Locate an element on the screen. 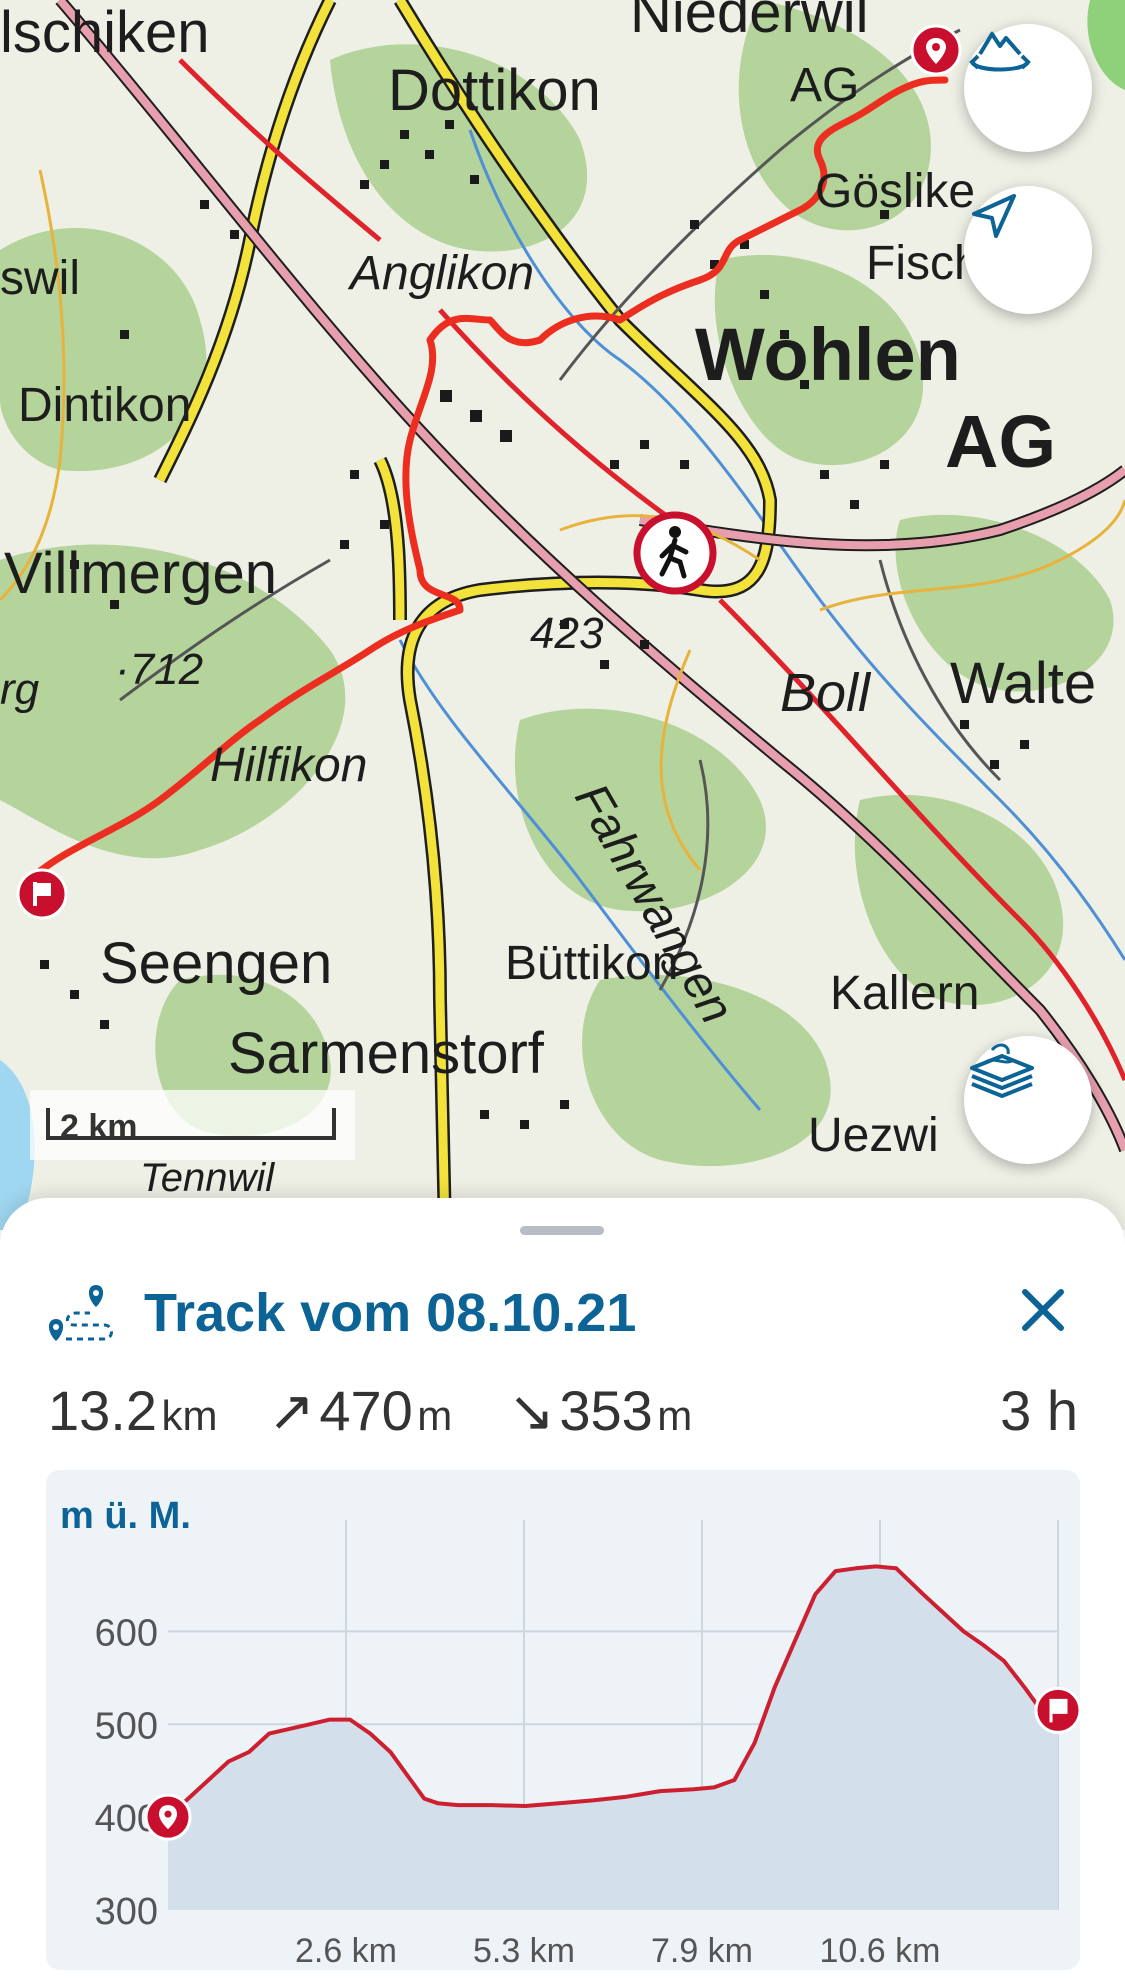  end-flag-icon is located at coordinates (1057, 1710).